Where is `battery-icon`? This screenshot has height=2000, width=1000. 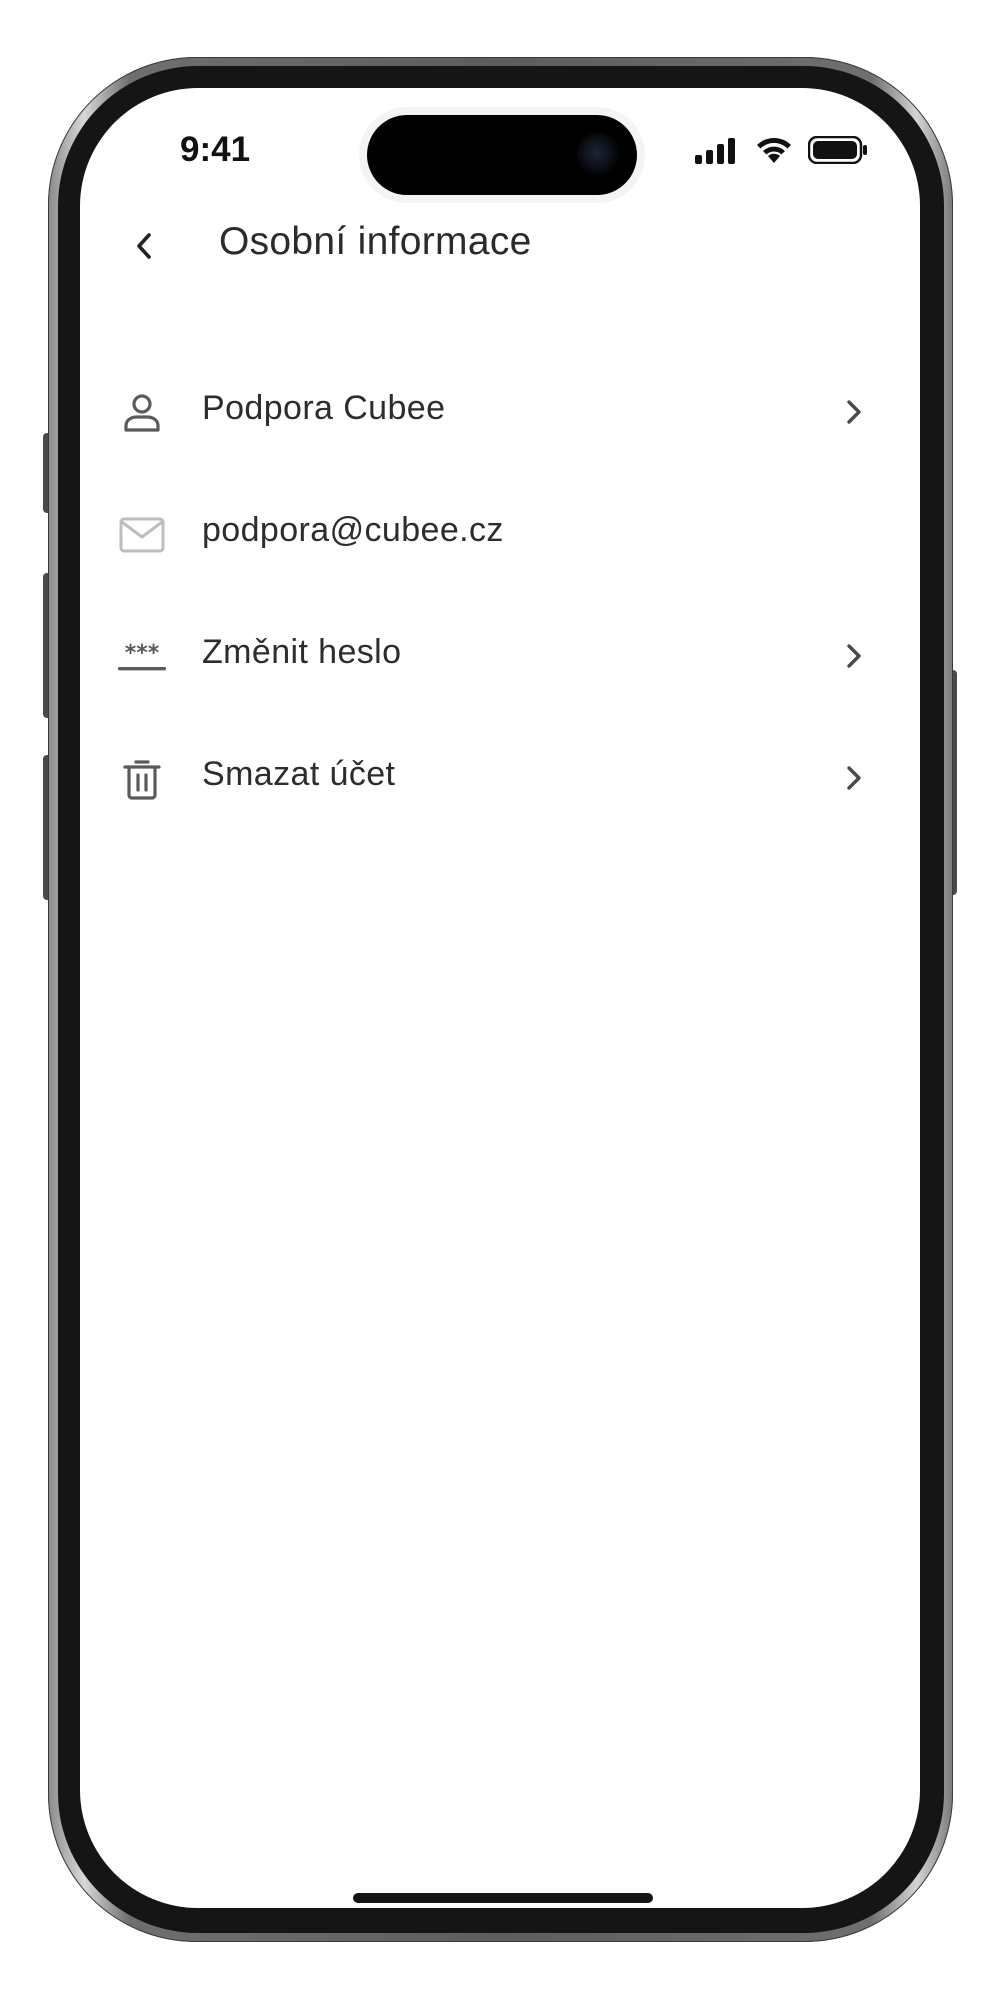 battery-icon is located at coordinates (837, 150).